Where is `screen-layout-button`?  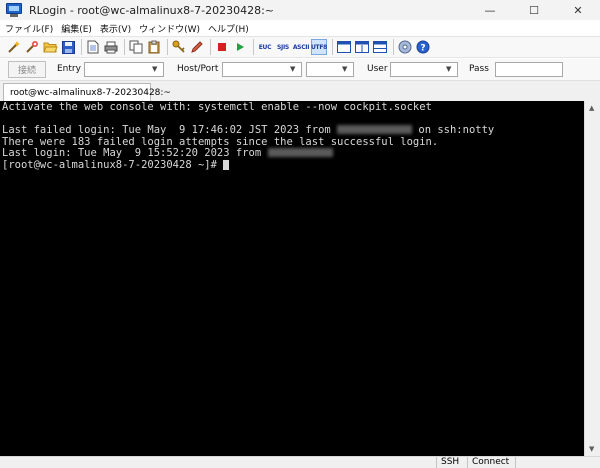 screen-layout-button is located at coordinates (344, 47).